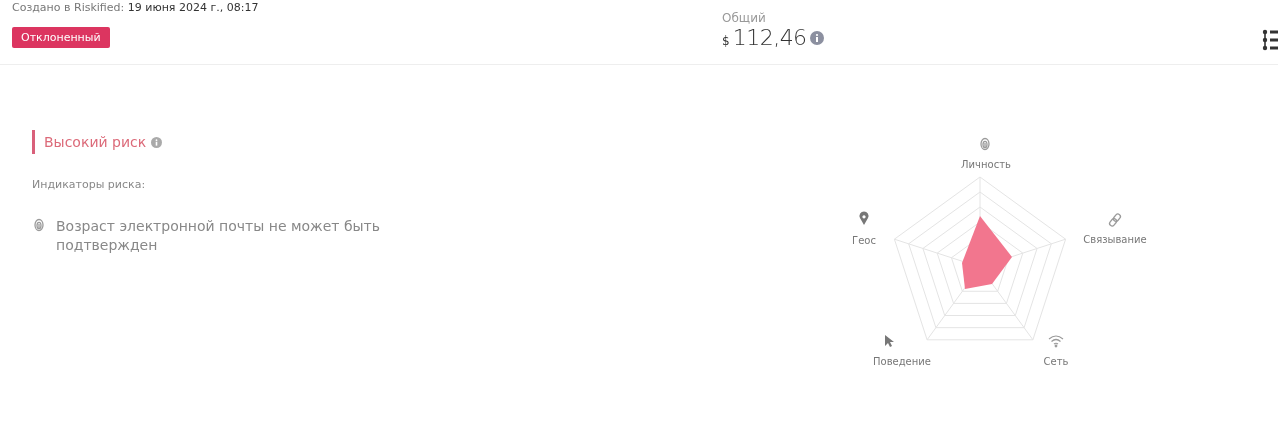 Image resolution: width=1278 pixels, height=448 pixels. What do you see at coordinates (864, 240) in the screenshot?
I see `axis-label: Геос` at bounding box center [864, 240].